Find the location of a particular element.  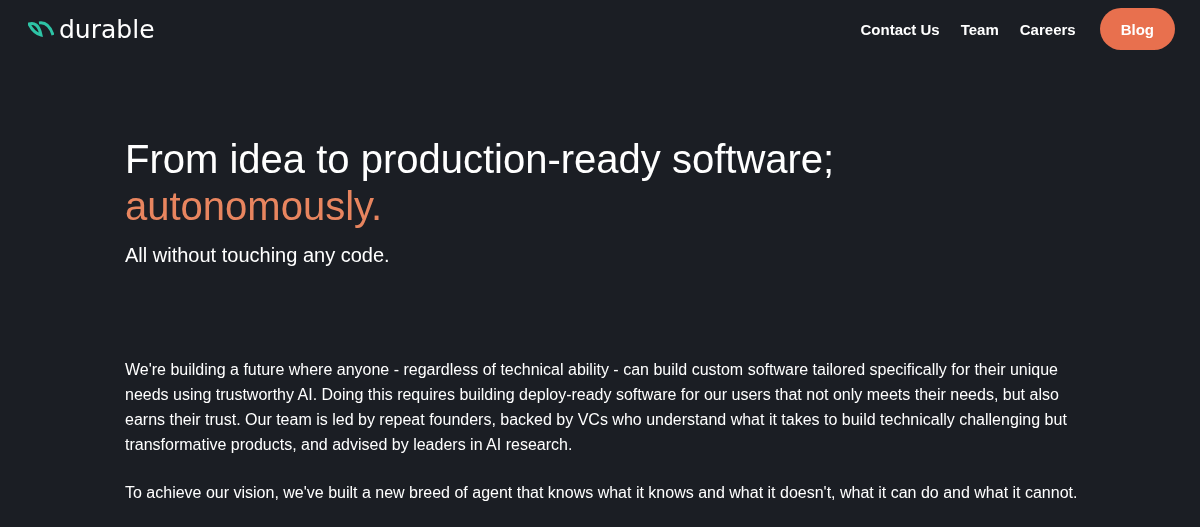

logo-text: durable is located at coordinates (107, 29).